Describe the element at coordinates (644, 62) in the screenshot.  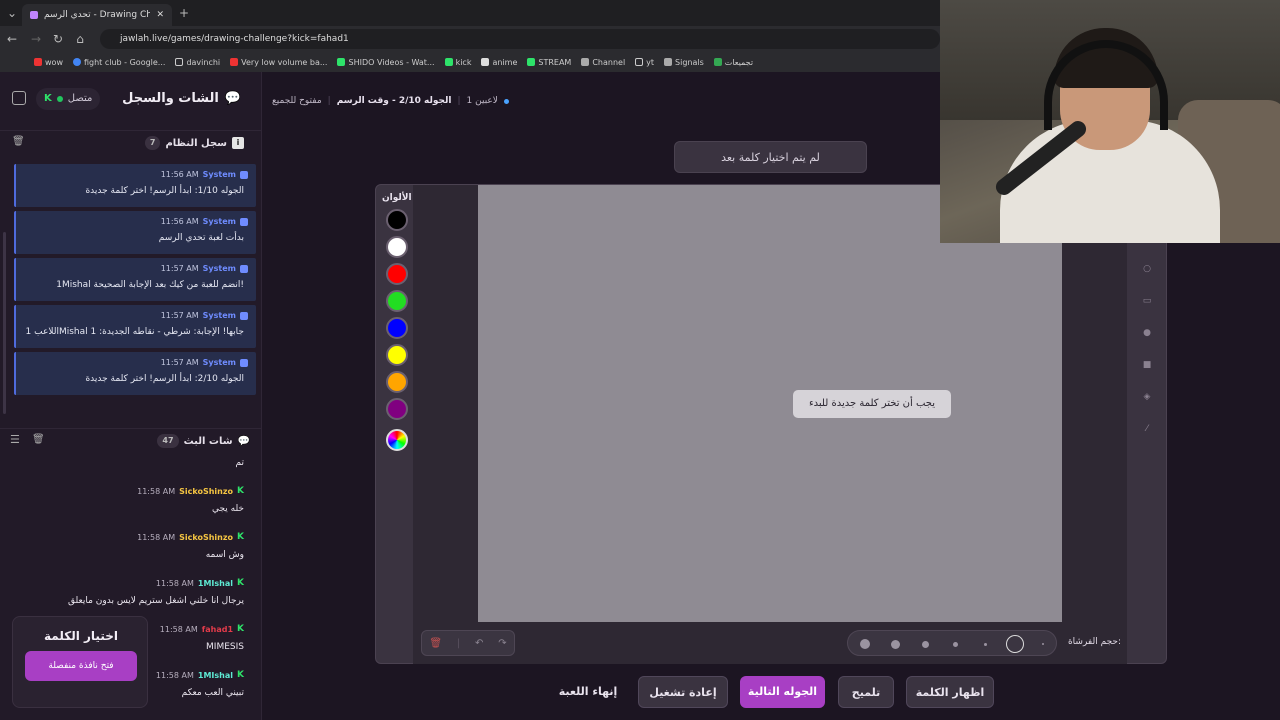
I see `bookmark-item: yt` at that location.